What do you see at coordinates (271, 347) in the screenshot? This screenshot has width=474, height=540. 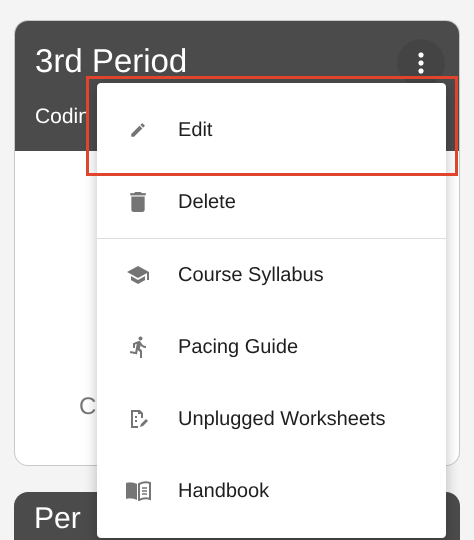 I see `menu-item: Pacing Guide` at bounding box center [271, 347].